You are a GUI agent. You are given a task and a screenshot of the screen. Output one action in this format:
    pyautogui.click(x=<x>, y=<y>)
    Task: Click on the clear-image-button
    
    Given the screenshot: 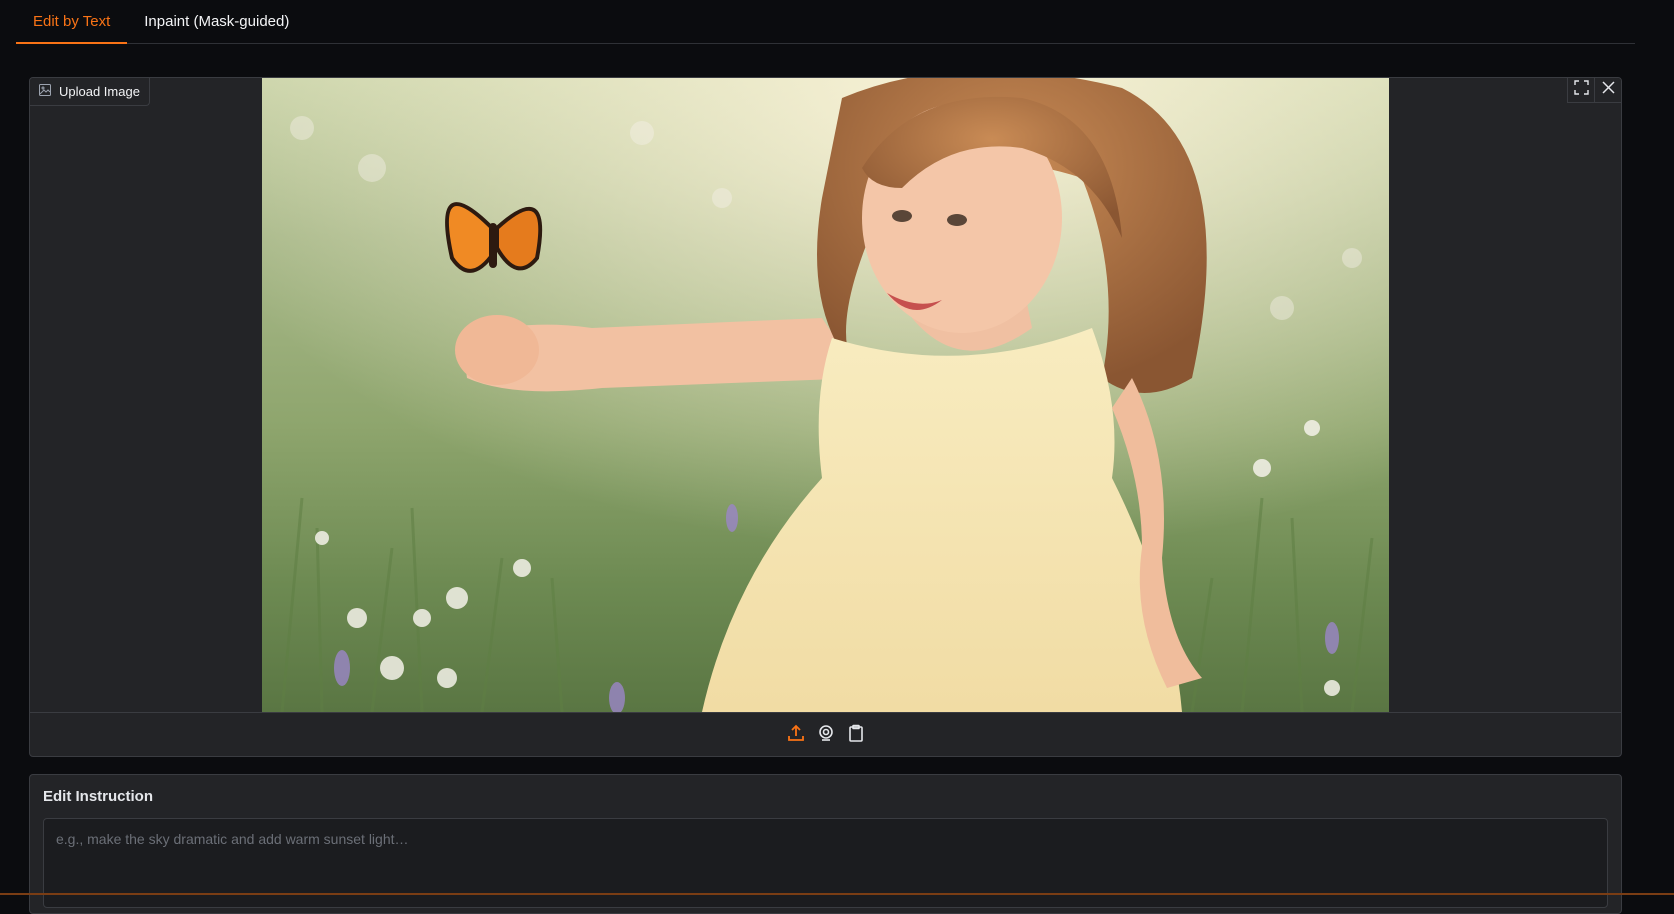 What is the action you would take?
    pyautogui.click(x=1607, y=90)
    